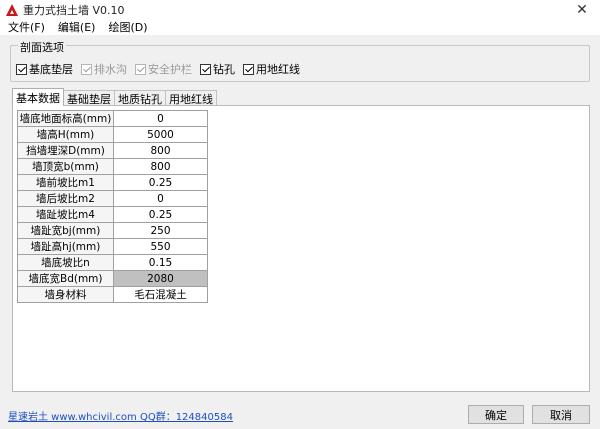  What do you see at coordinates (160, 246) in the screenshot?
I see `param-value: 550` at bounding box center [160, 246].